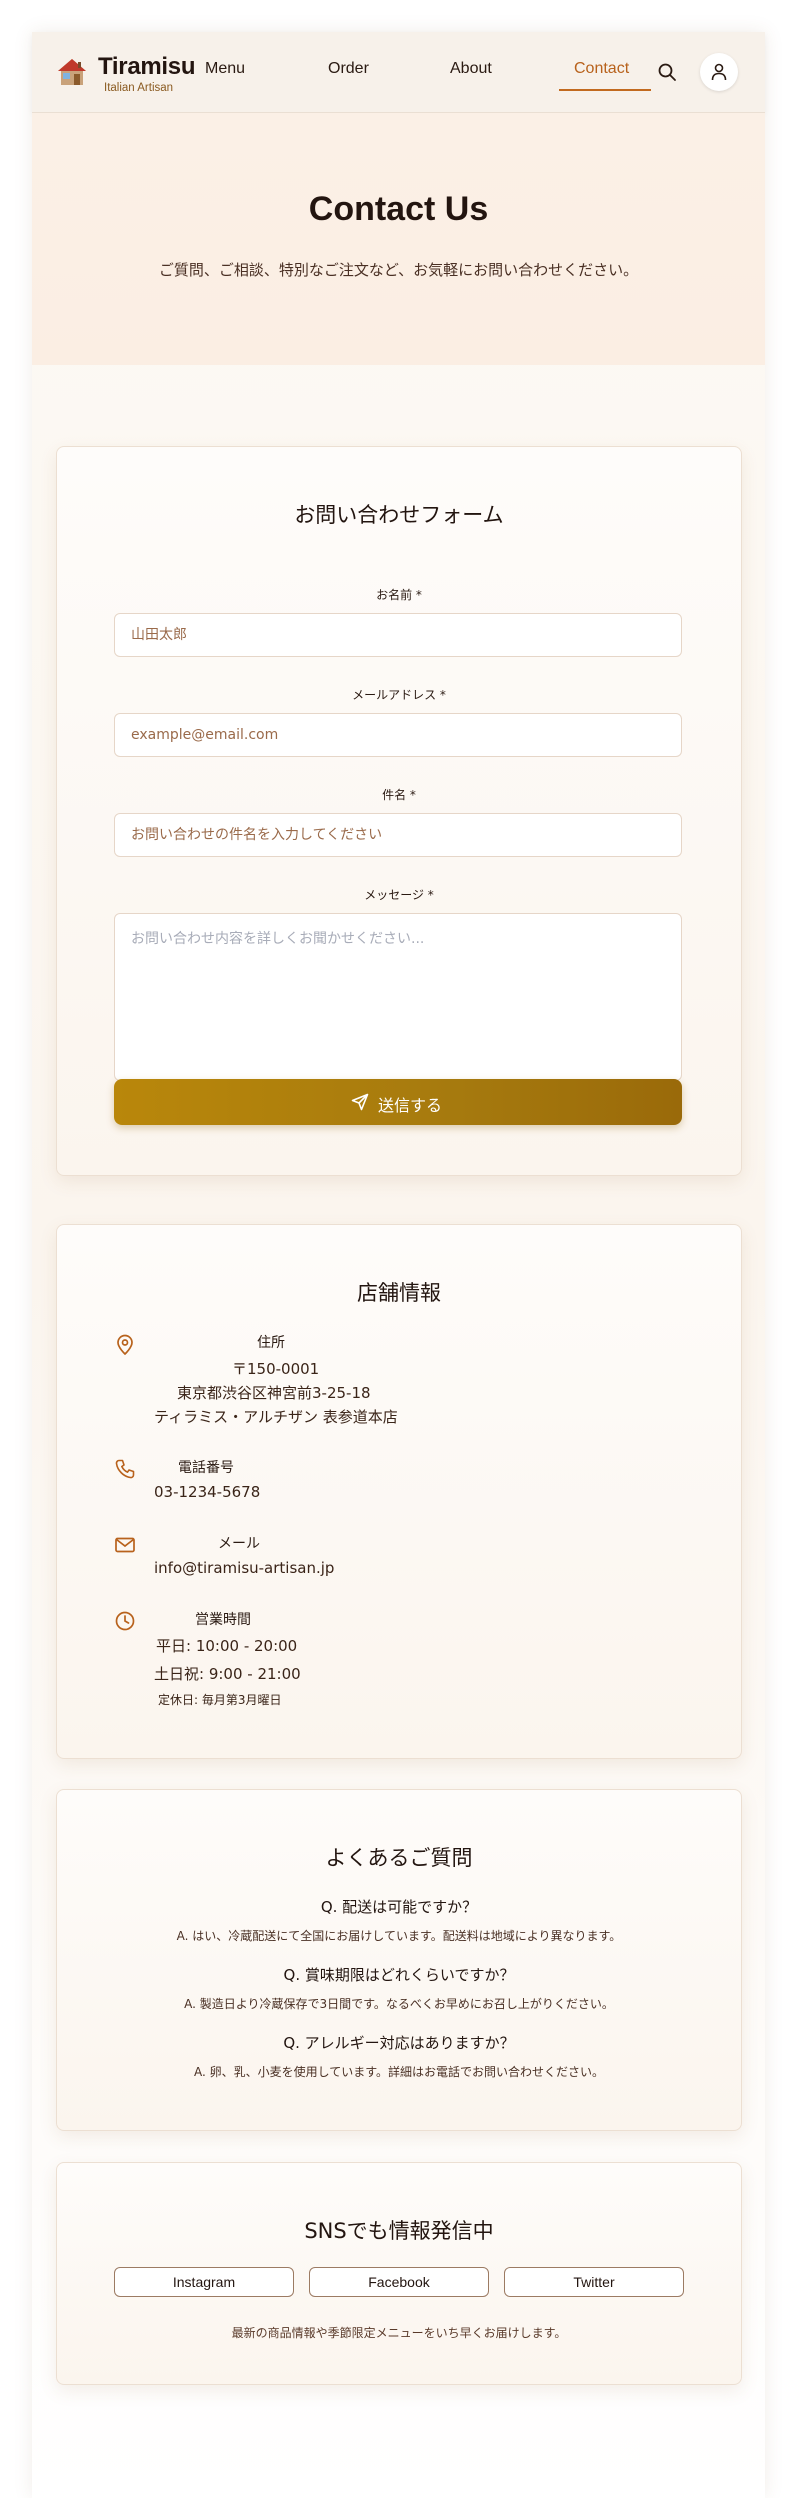 This screenshot has width=797, height=2498. Describe the element at coordinates (360, 1102) in the screenshot. I see `send-icon` at that location.